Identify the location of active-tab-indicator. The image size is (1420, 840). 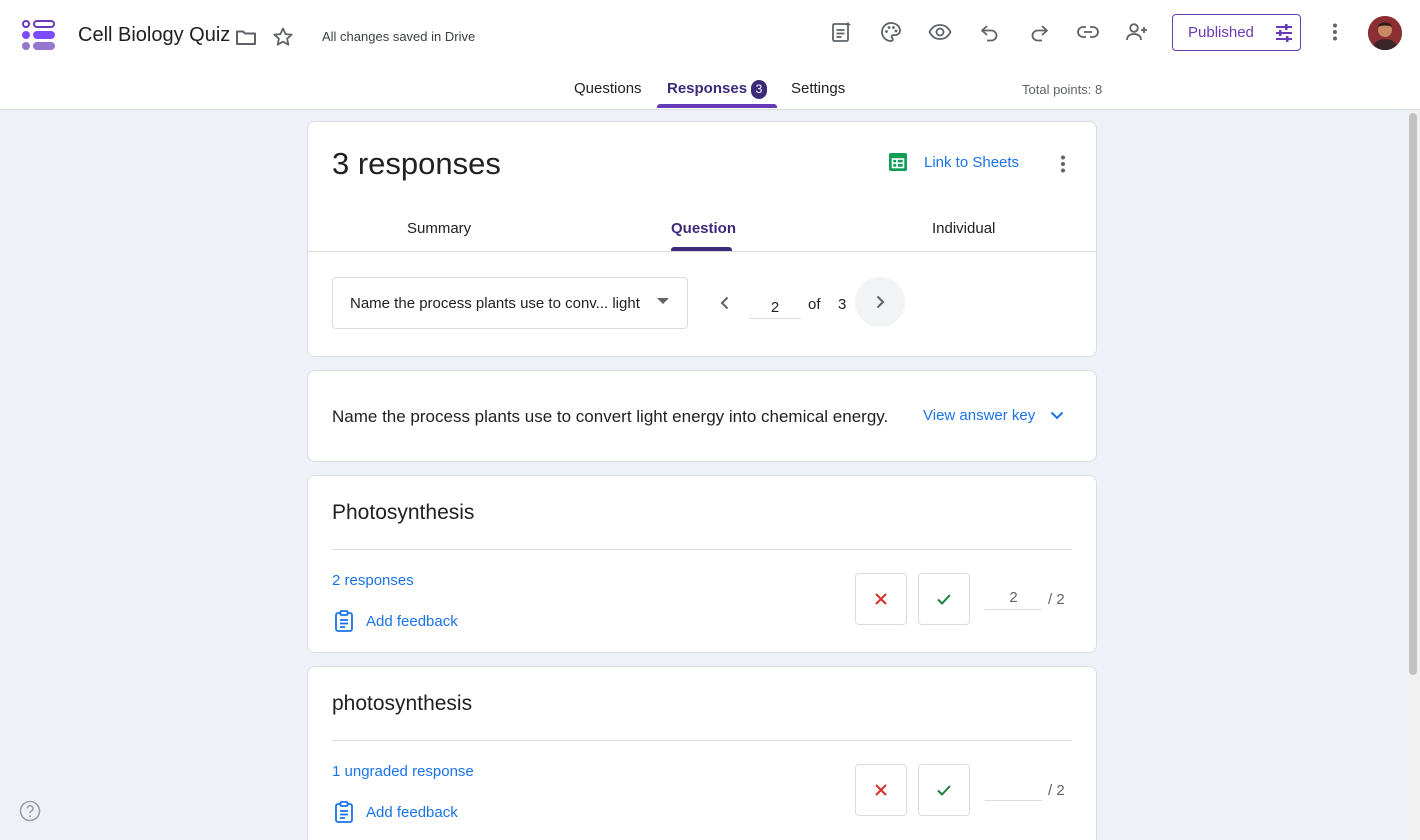
(717, 106).